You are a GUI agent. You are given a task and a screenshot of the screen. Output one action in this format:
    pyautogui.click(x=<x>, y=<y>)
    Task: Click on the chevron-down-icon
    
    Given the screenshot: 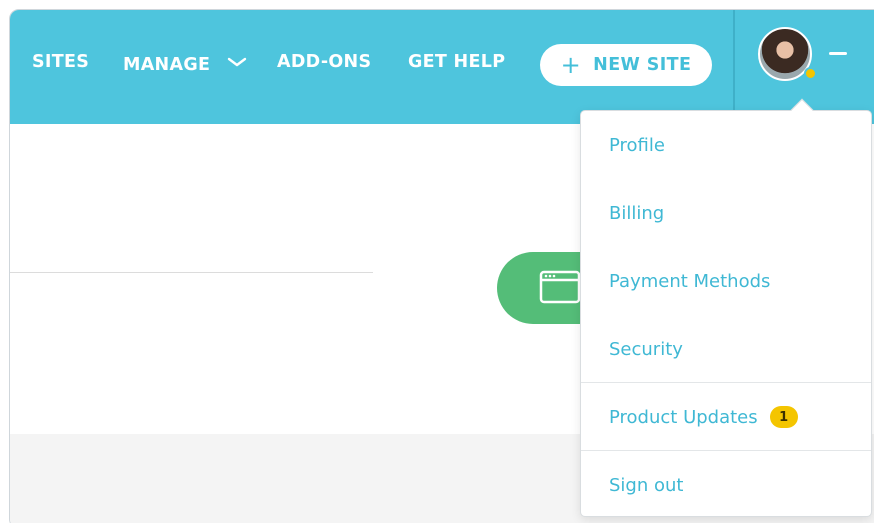 What is the action you would take?
    pyautogui.click(x=237, y=62)
    